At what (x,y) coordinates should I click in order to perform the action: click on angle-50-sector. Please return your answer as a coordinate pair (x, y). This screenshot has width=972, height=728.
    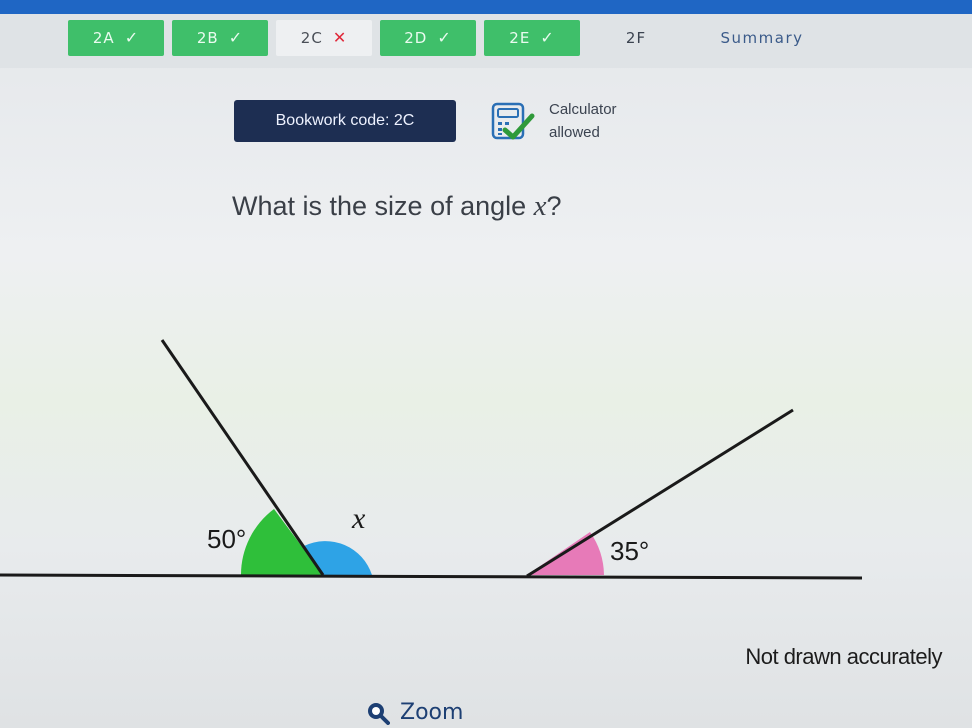
    Looking at the image, I should click on (281, 542).